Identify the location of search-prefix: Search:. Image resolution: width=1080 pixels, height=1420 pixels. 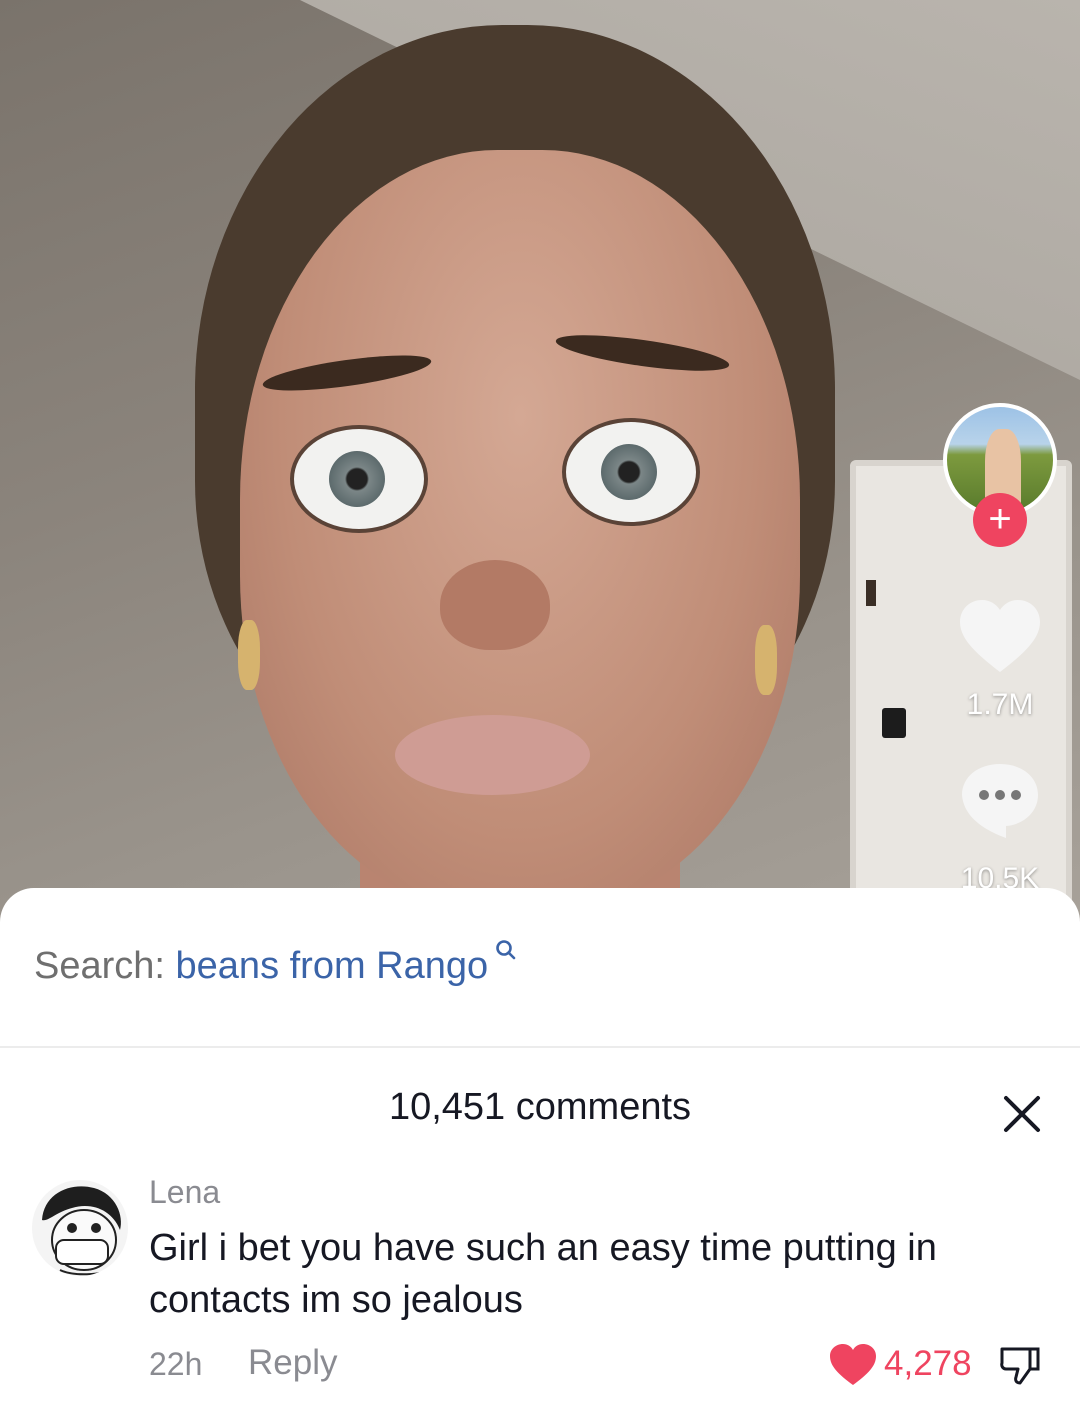
(99, 966).